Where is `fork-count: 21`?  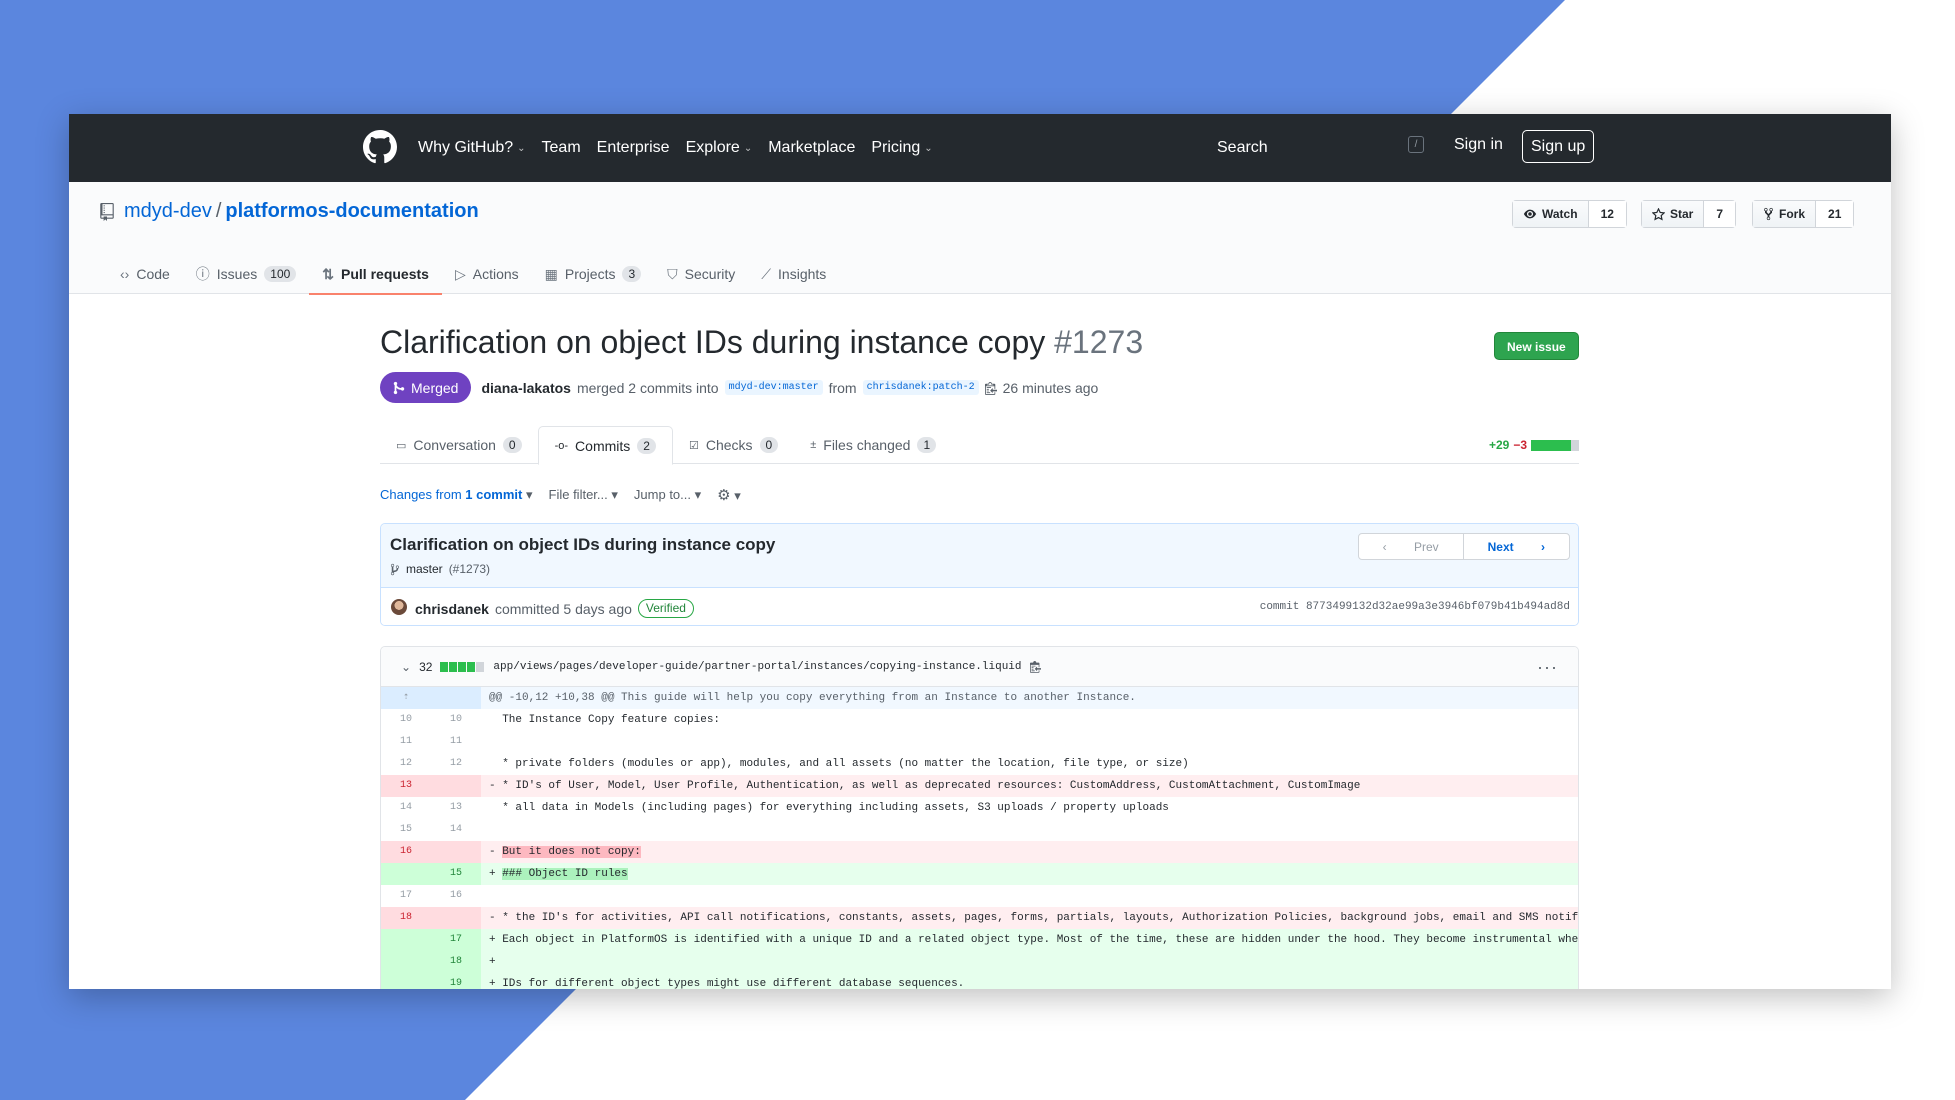
fork-count: 21 is located at coordinates (1835, 214).